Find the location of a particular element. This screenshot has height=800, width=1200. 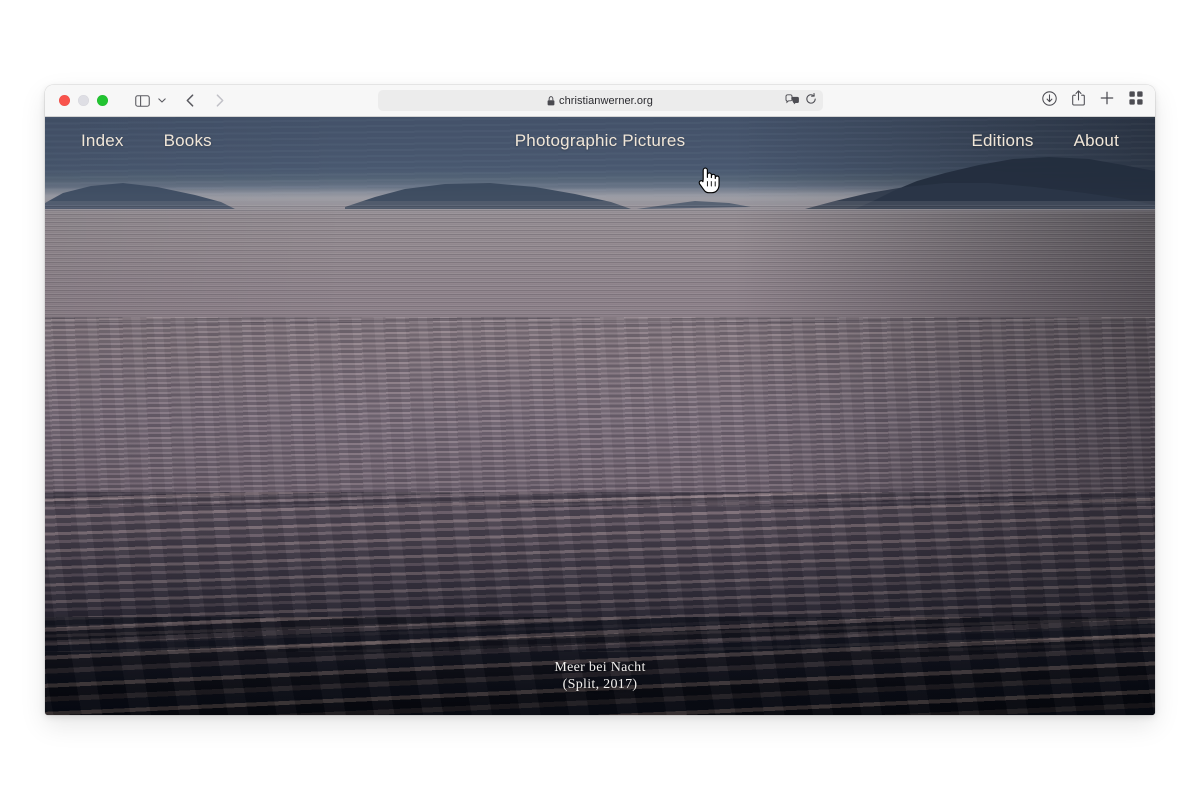

url-display: christianwerner.org is located at coordinates (600, 101).